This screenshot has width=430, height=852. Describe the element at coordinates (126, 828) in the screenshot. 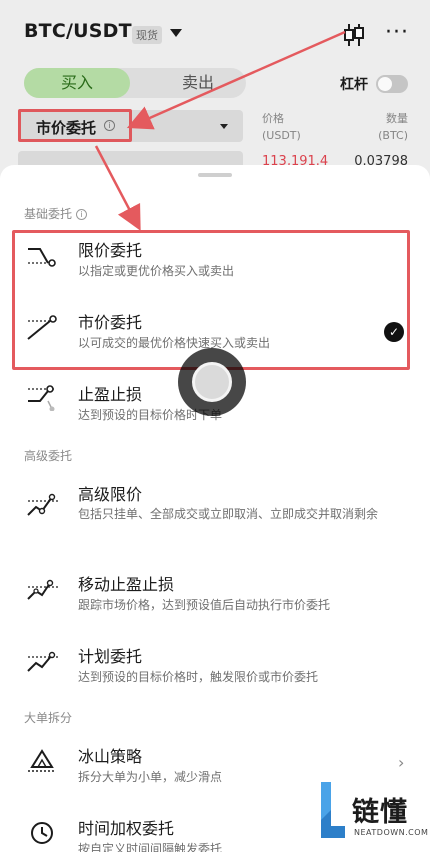

I see `item-title: 时间加权委托` at that location.